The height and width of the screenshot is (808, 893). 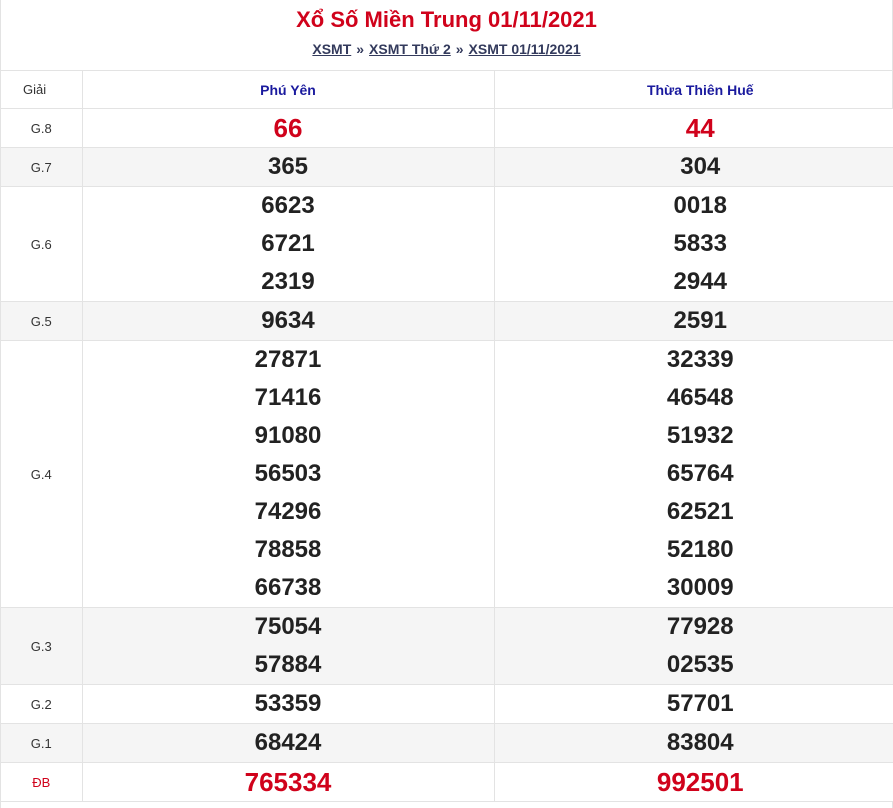 What do you see at coordinates (700, 511) in the screenshot?
I see `prize-number: 62521` at bounding box center [700, 511].